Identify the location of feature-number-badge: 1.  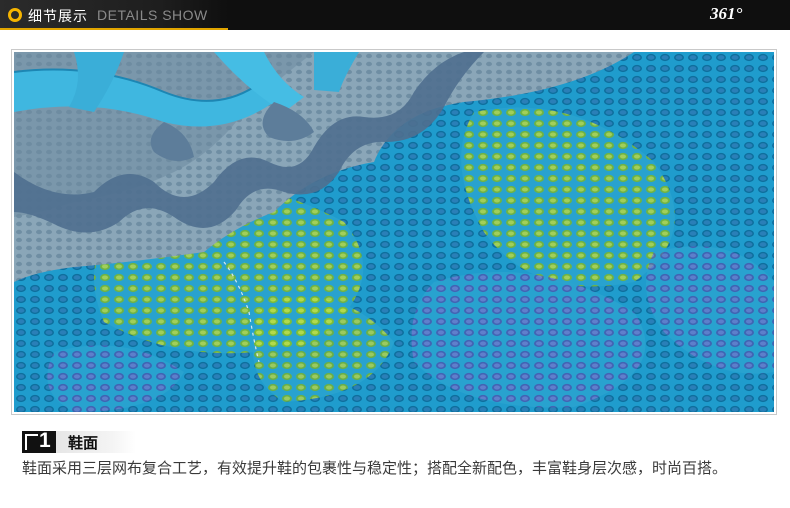
(39, 441).